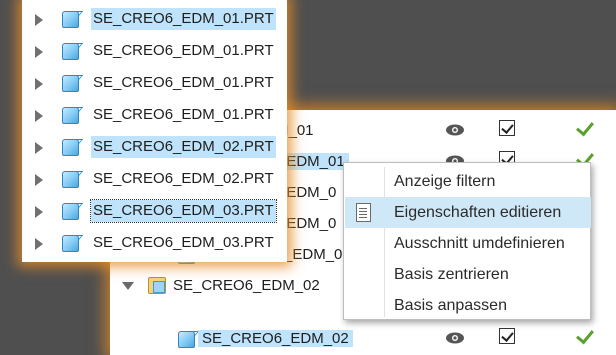 The width and height of the screenshot is (616, 355). I want to click on collapse-caret-icon, so click(128, 286).